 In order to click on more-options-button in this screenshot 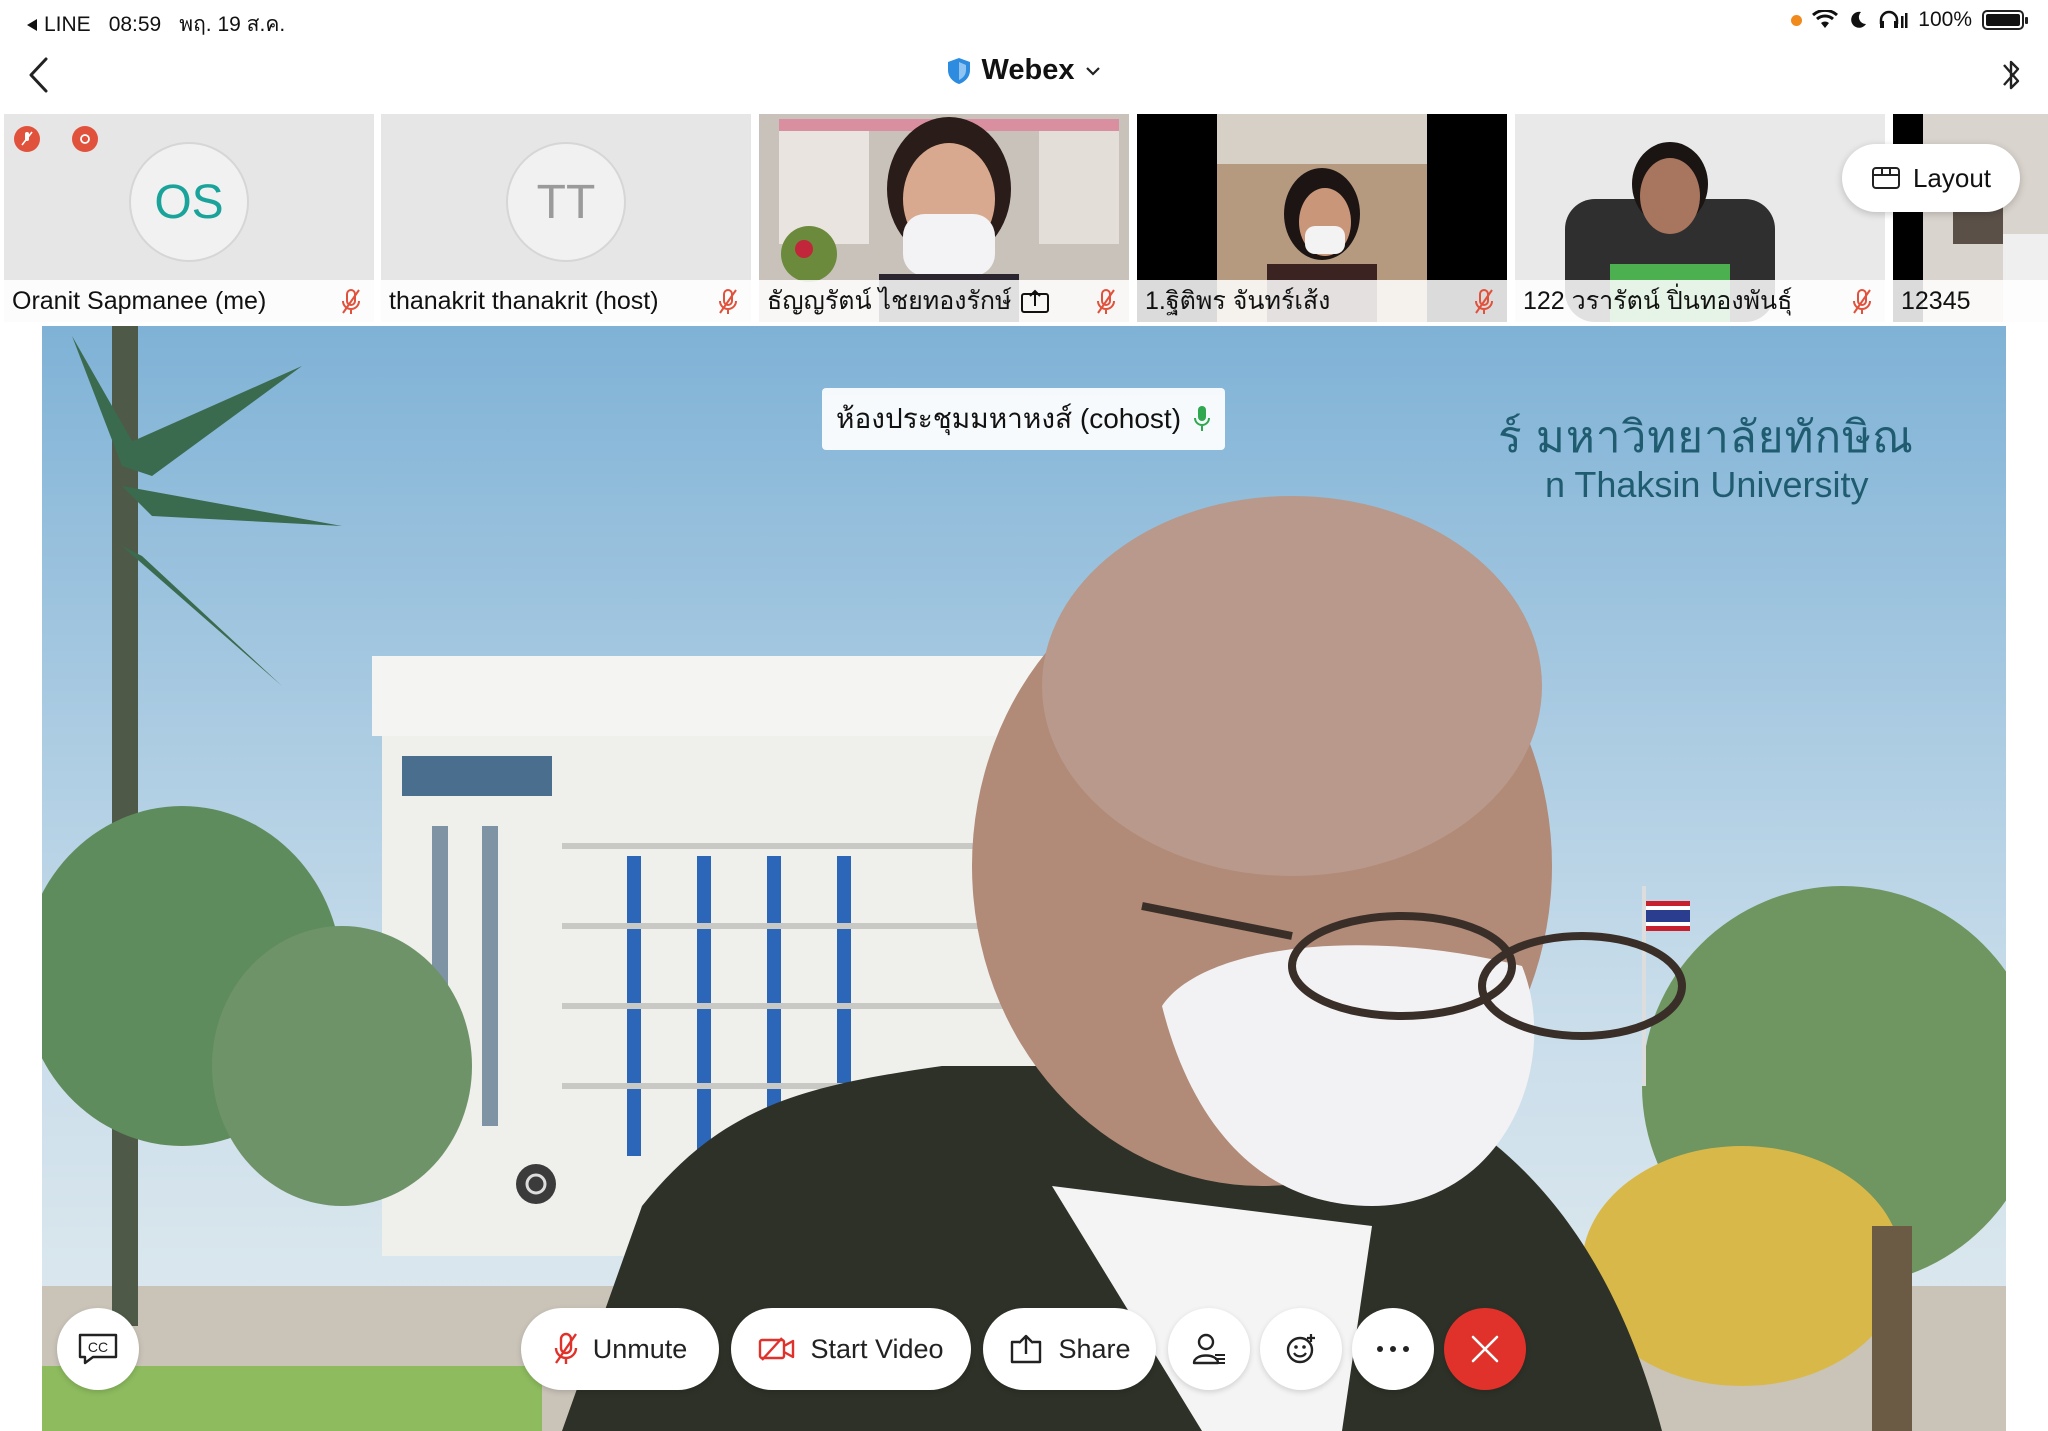, I will do `click(1393, 1349)`.